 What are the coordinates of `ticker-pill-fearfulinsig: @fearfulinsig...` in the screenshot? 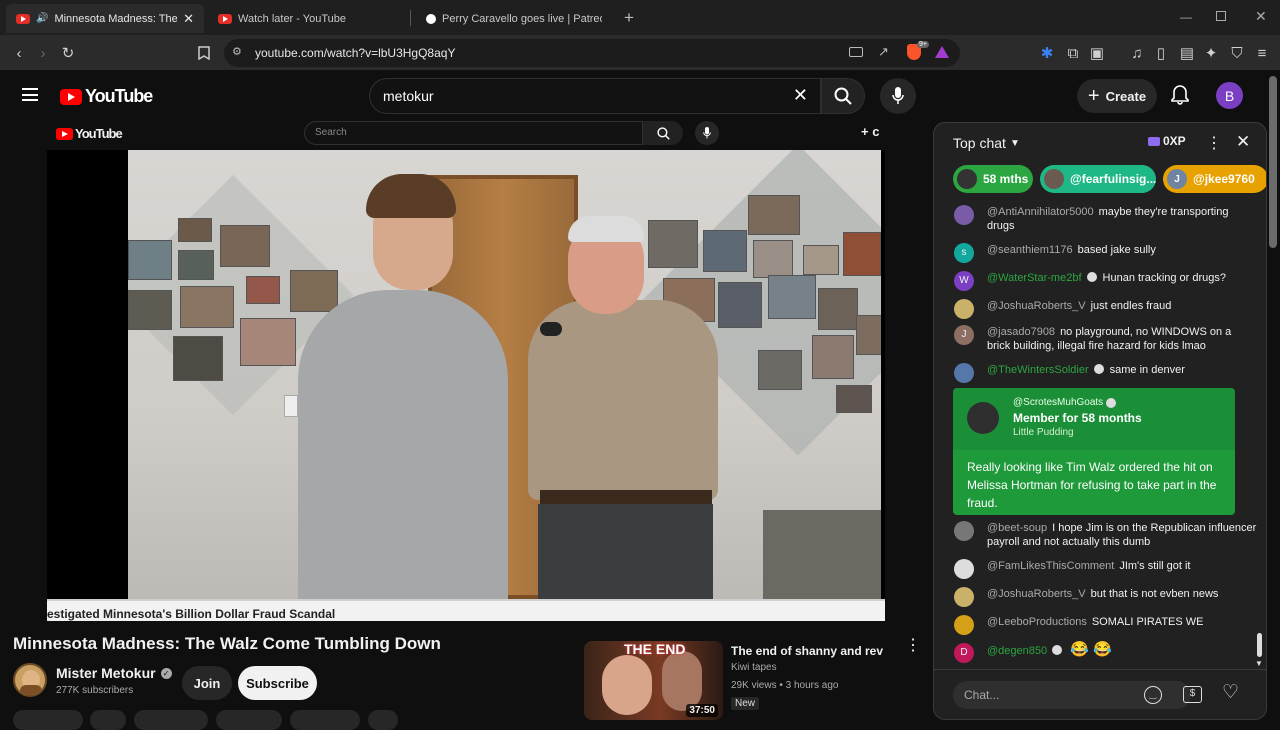 It's located at (1098, 179).